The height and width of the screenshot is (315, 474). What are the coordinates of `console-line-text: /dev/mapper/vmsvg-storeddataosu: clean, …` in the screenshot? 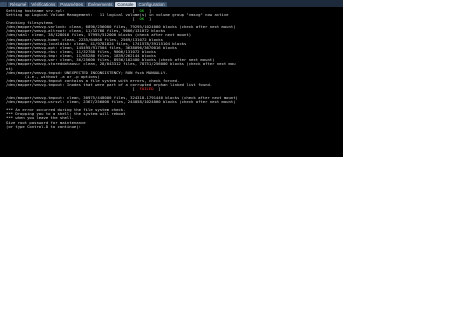 It's located at (121, 64).